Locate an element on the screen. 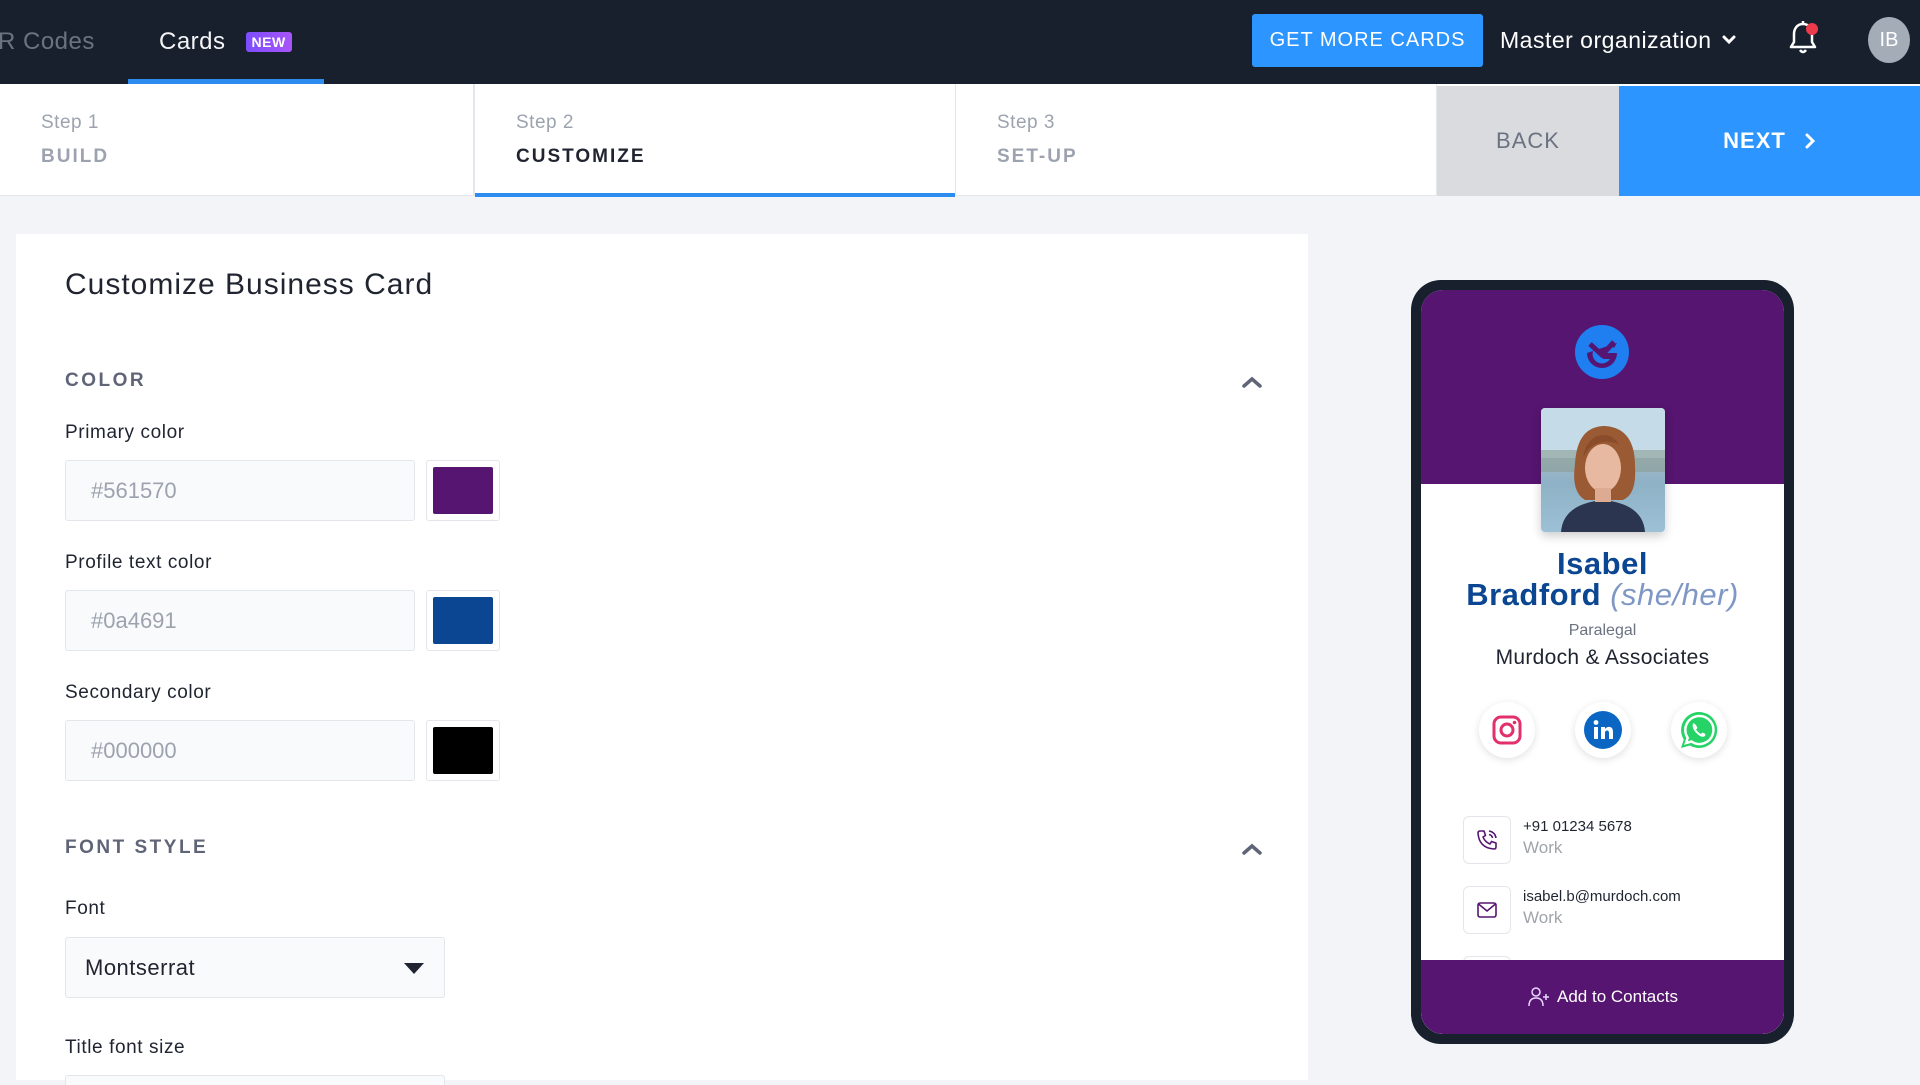 This screenshot has height=1085, width=1920. social-links is located at coordinates (1603, 730).